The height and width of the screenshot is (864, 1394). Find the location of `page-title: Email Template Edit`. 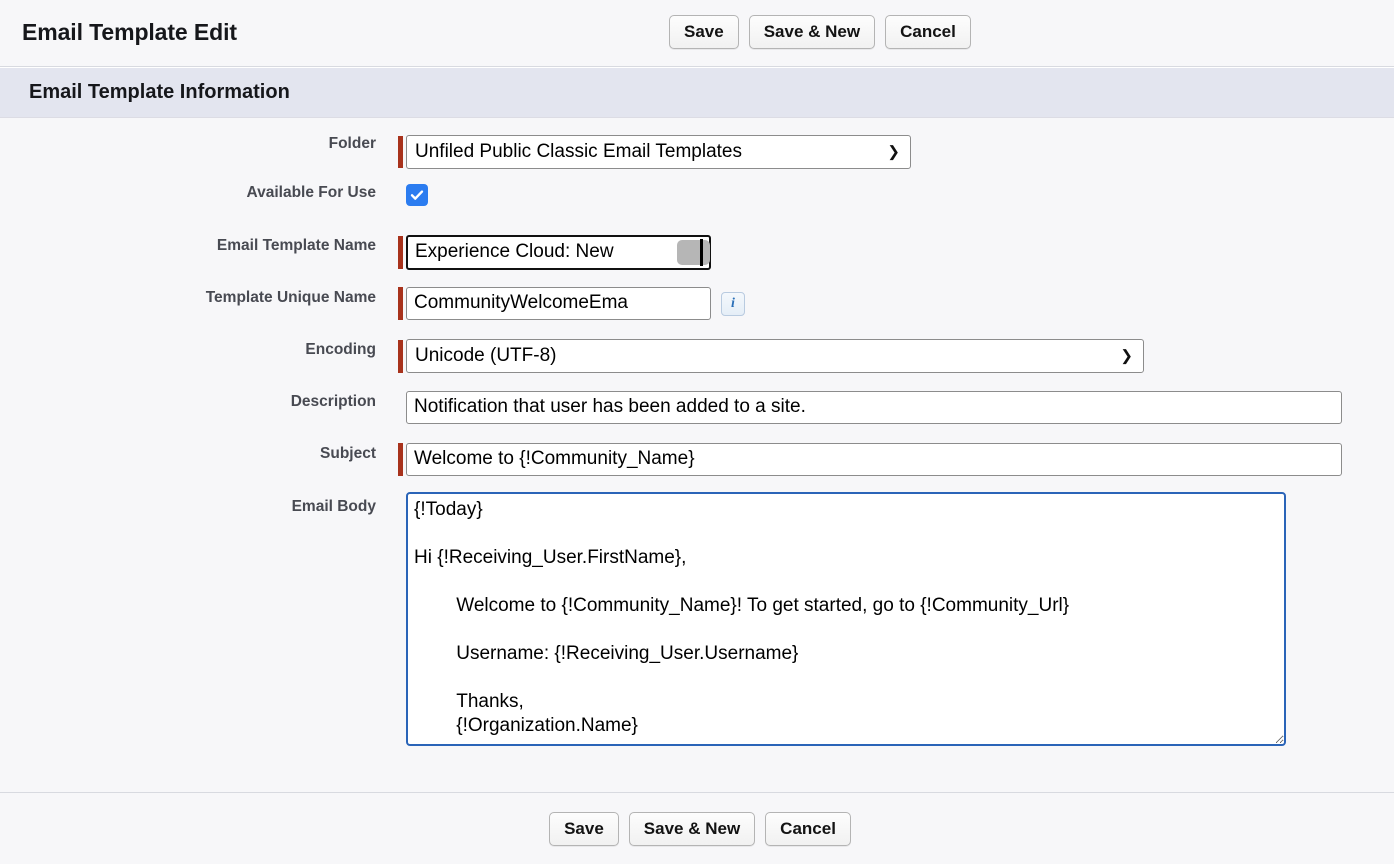

page-title: Email Template Edit is located at coordinates (129, 32).